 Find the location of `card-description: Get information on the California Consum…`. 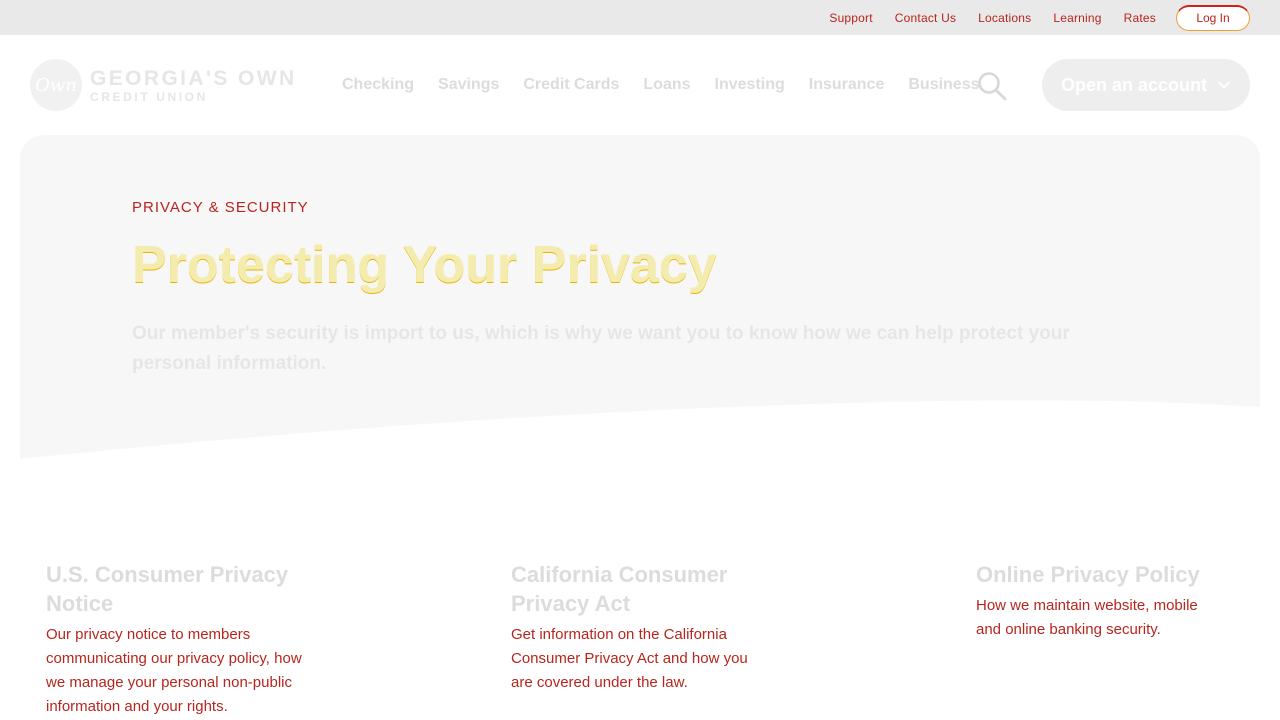

card-description: Get information on the California Consum… is located at coordinates (629, 658).